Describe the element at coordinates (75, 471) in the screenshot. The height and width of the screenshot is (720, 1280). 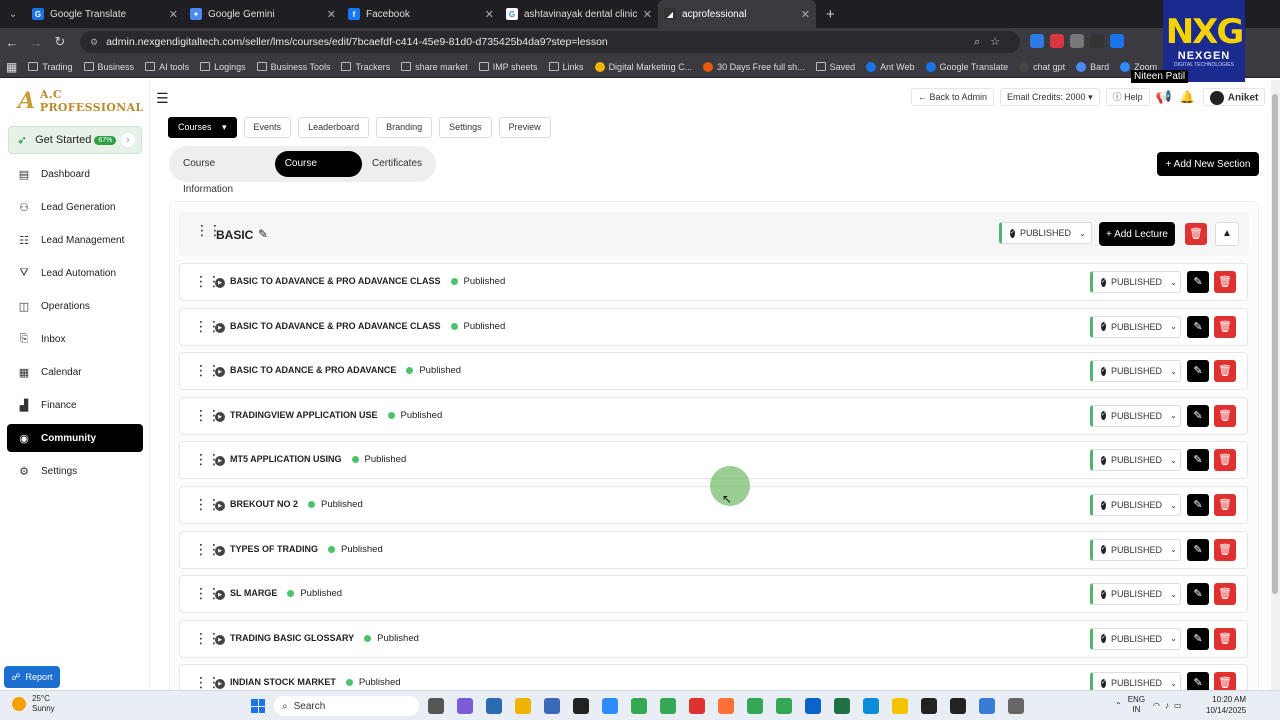
I see `sidebar-item-settings: ⚙ Settings` at that location.